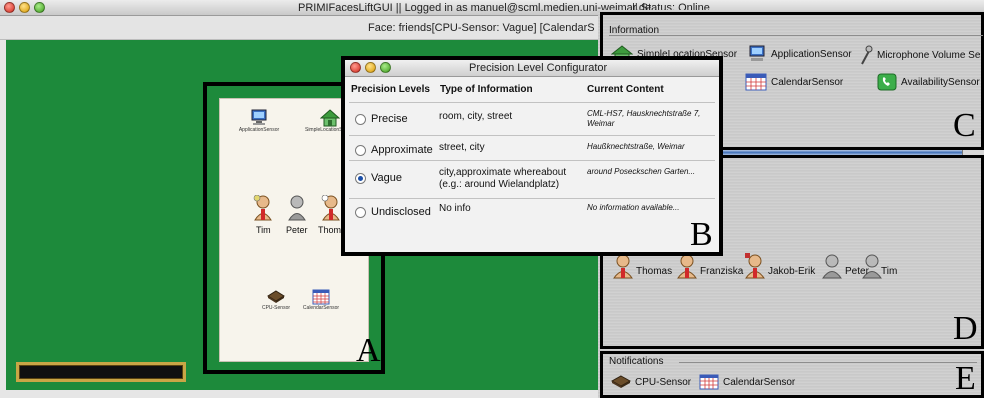 The width and height of the screenshot is (984, 398). I want to click on label-d: D, so click(965, 328).